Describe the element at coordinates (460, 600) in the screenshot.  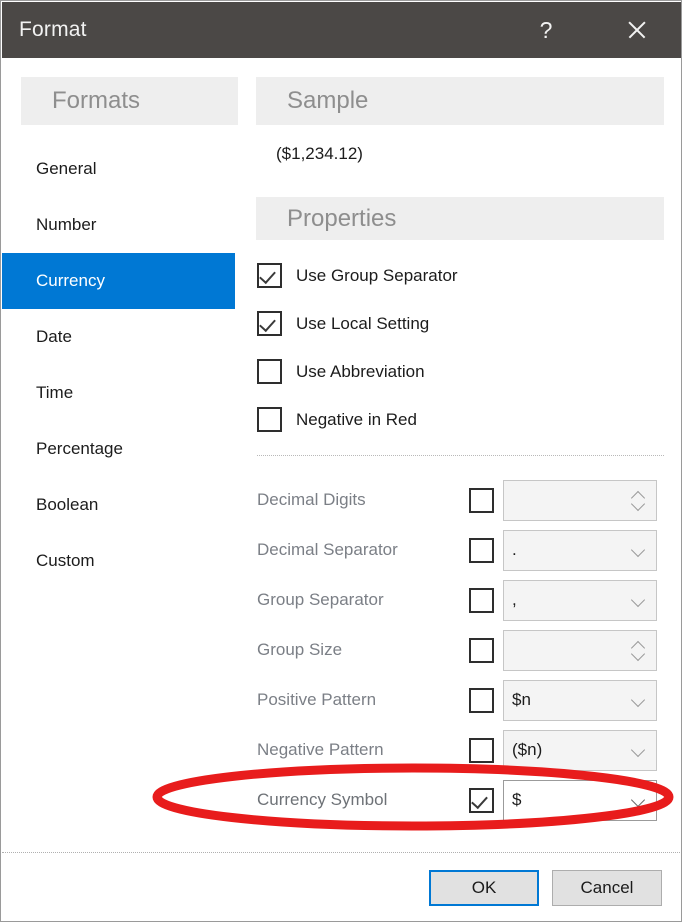
I see `field-row-group-separator: Group Separator,` at that location.